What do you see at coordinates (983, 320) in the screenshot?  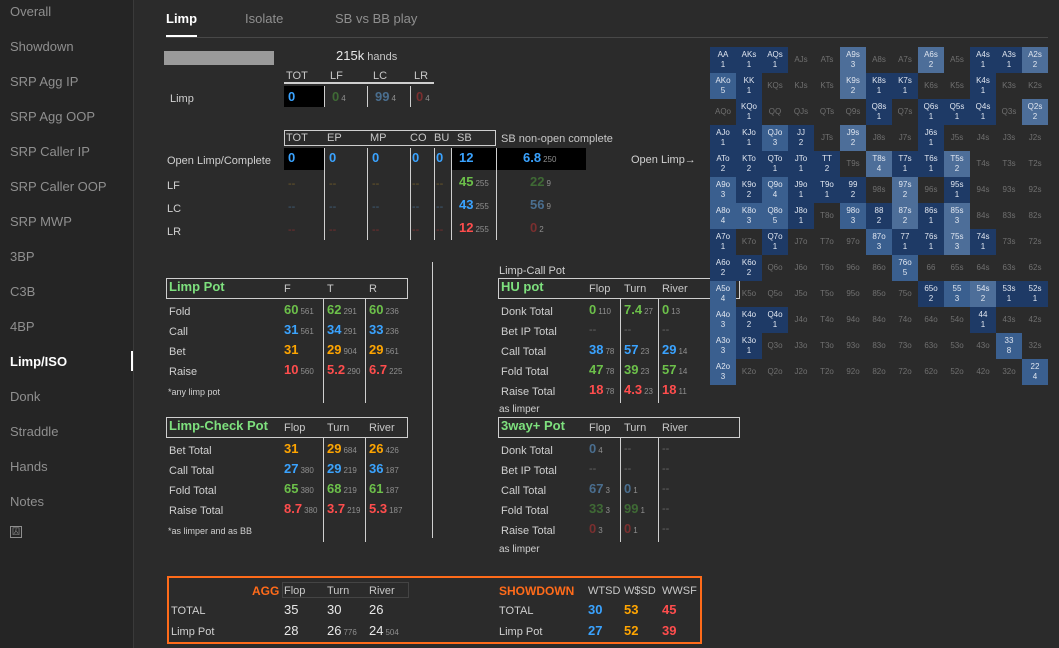 I see `hand-cell-44: 44 1` at bounding box center [983, 320].